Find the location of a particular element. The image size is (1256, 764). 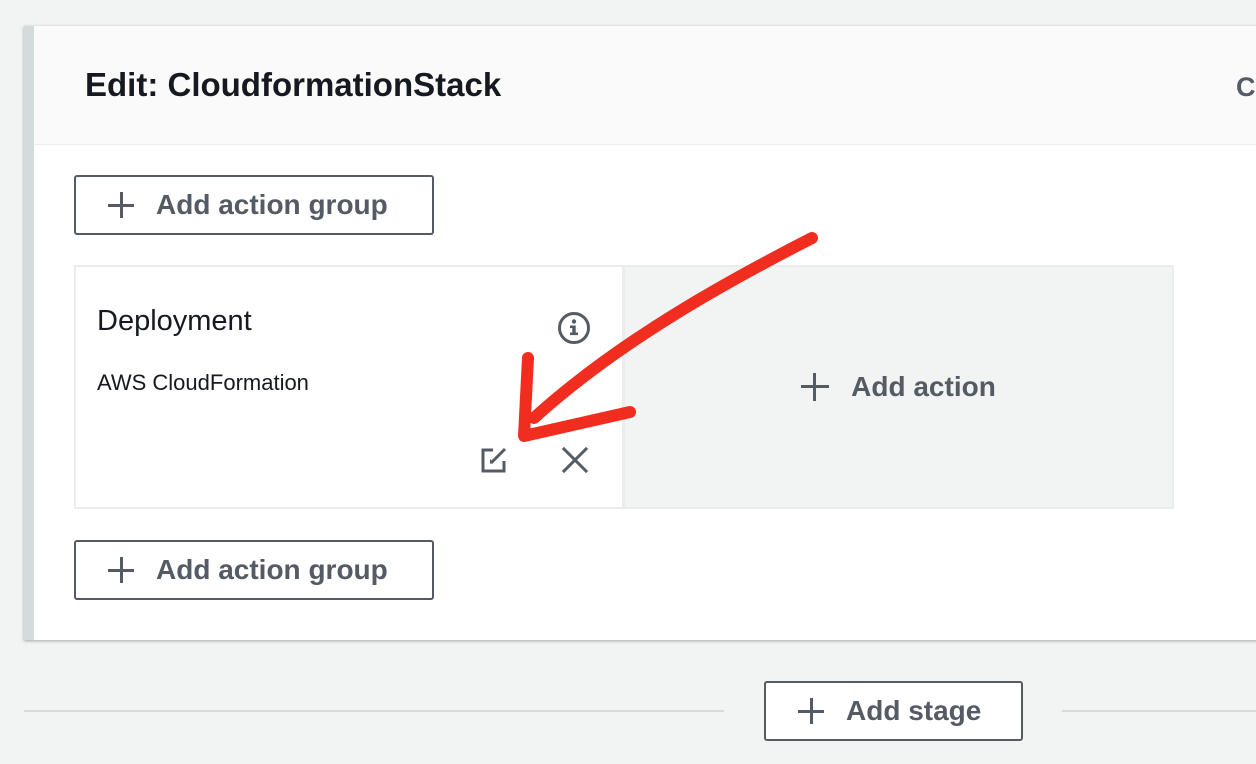

add-action-group-button-bottom: Add action group is located at coordinates (254, 570).